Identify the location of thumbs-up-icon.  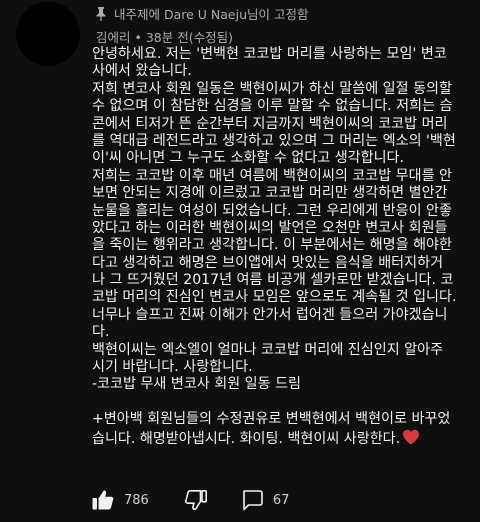
(103, 500).